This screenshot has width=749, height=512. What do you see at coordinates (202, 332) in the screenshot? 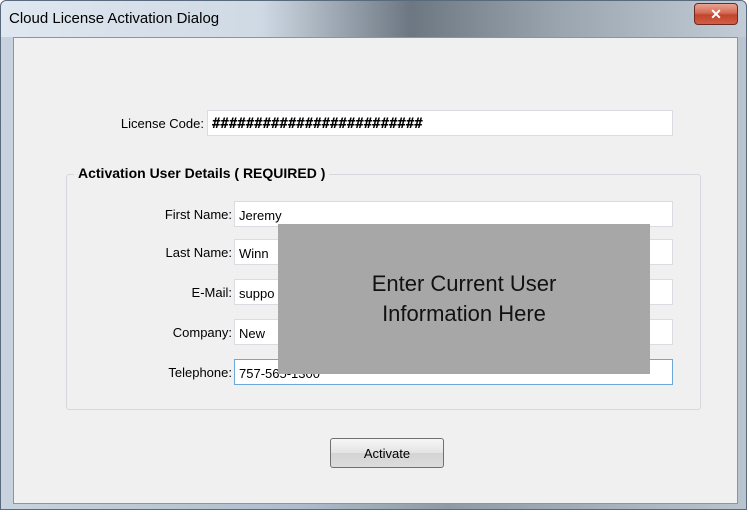
I see `company-label: Company:` at bounding box center [202, 332].